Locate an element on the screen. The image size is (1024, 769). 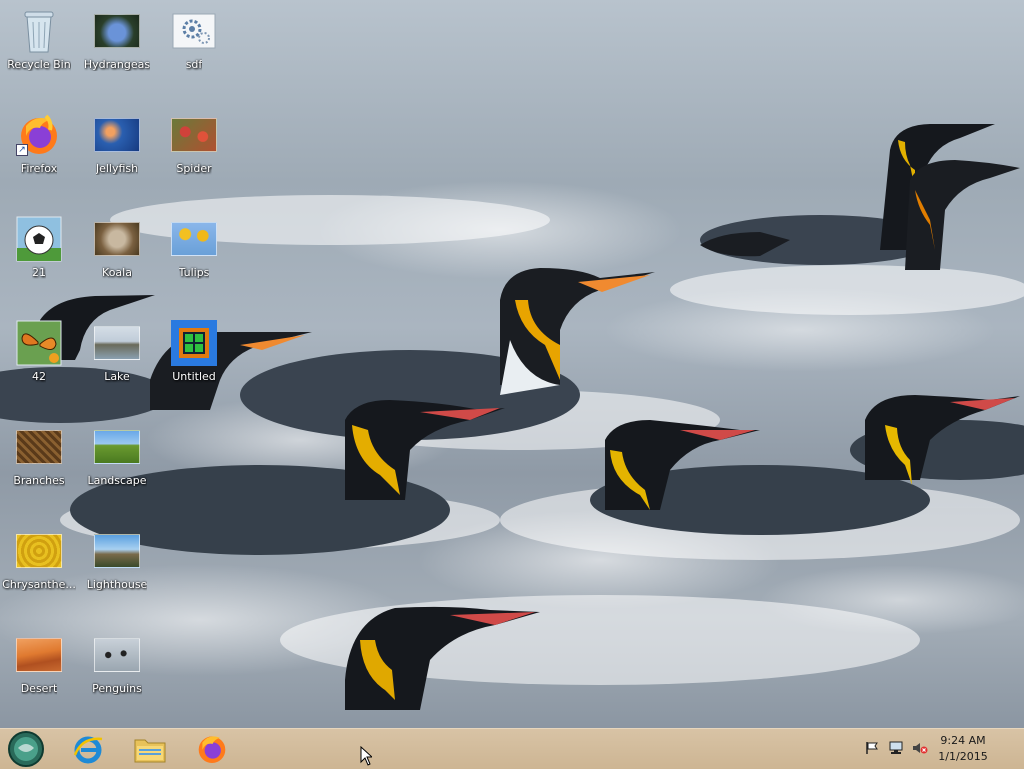
settings-file-icon is located at coordinates (194, 31).